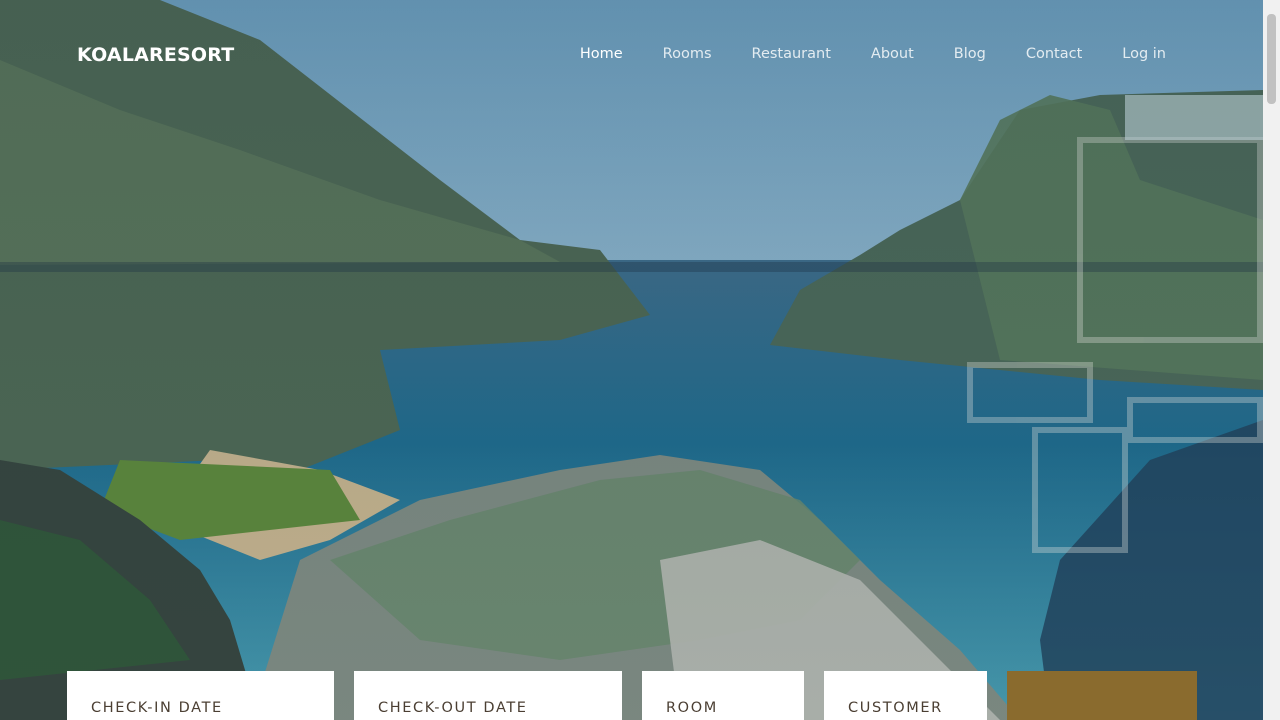 This screenshot has height=720, width=1280. What do you see at coordinates (1271, 59) in the screenshot?
I see `scrollbar-thumb` at bounding box center [1271, 59].